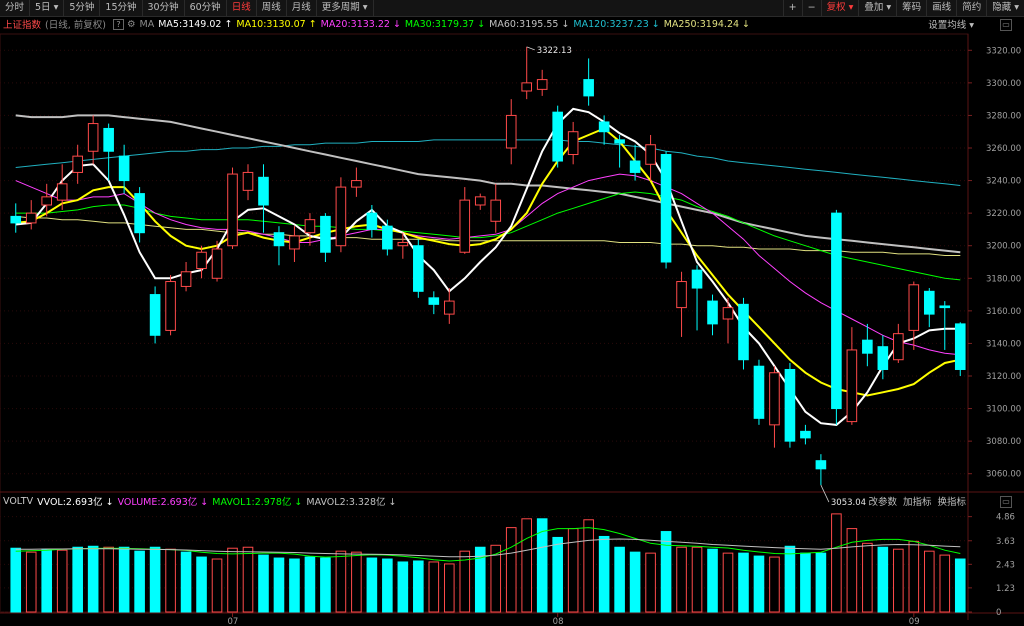  Describe the element at coordinates (1003, 279) in the screenshot. I see `price-tick-label: 3180.00` at that location.